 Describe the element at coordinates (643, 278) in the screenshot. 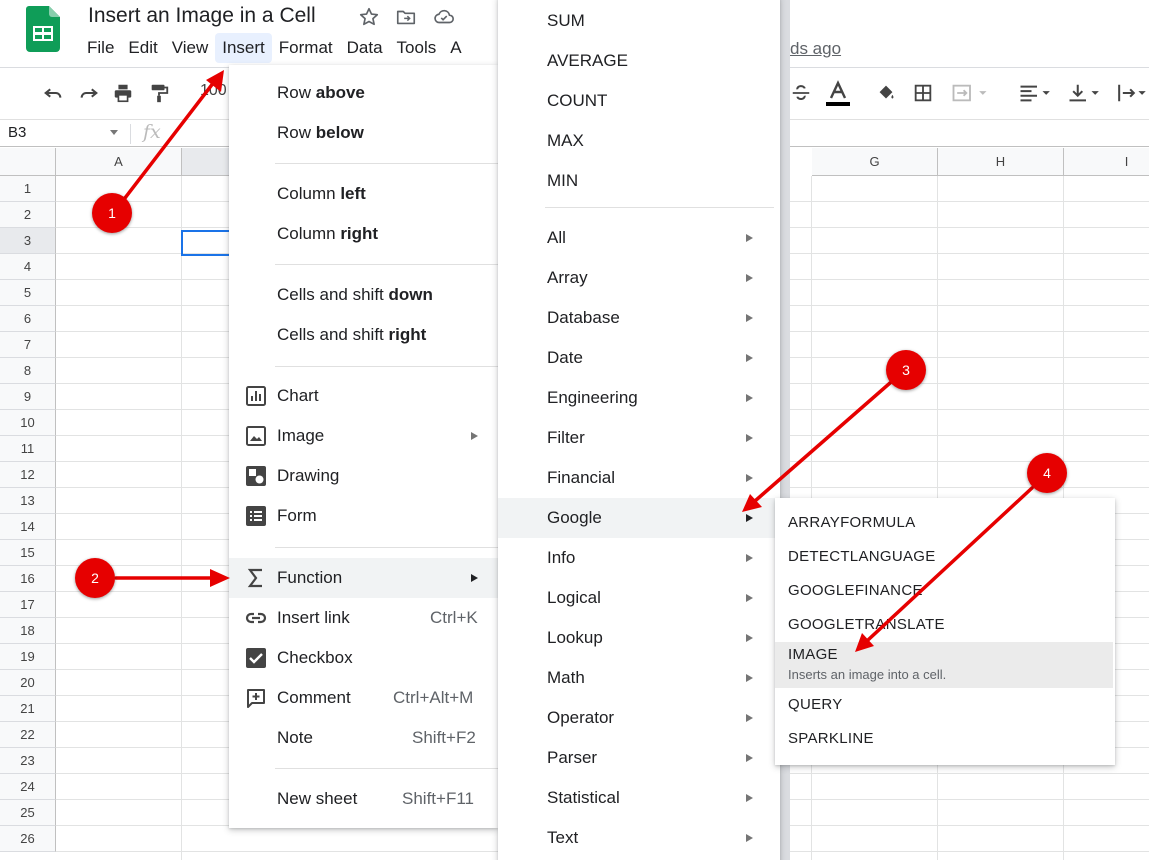

I see `function-category-array: Array` at that location.